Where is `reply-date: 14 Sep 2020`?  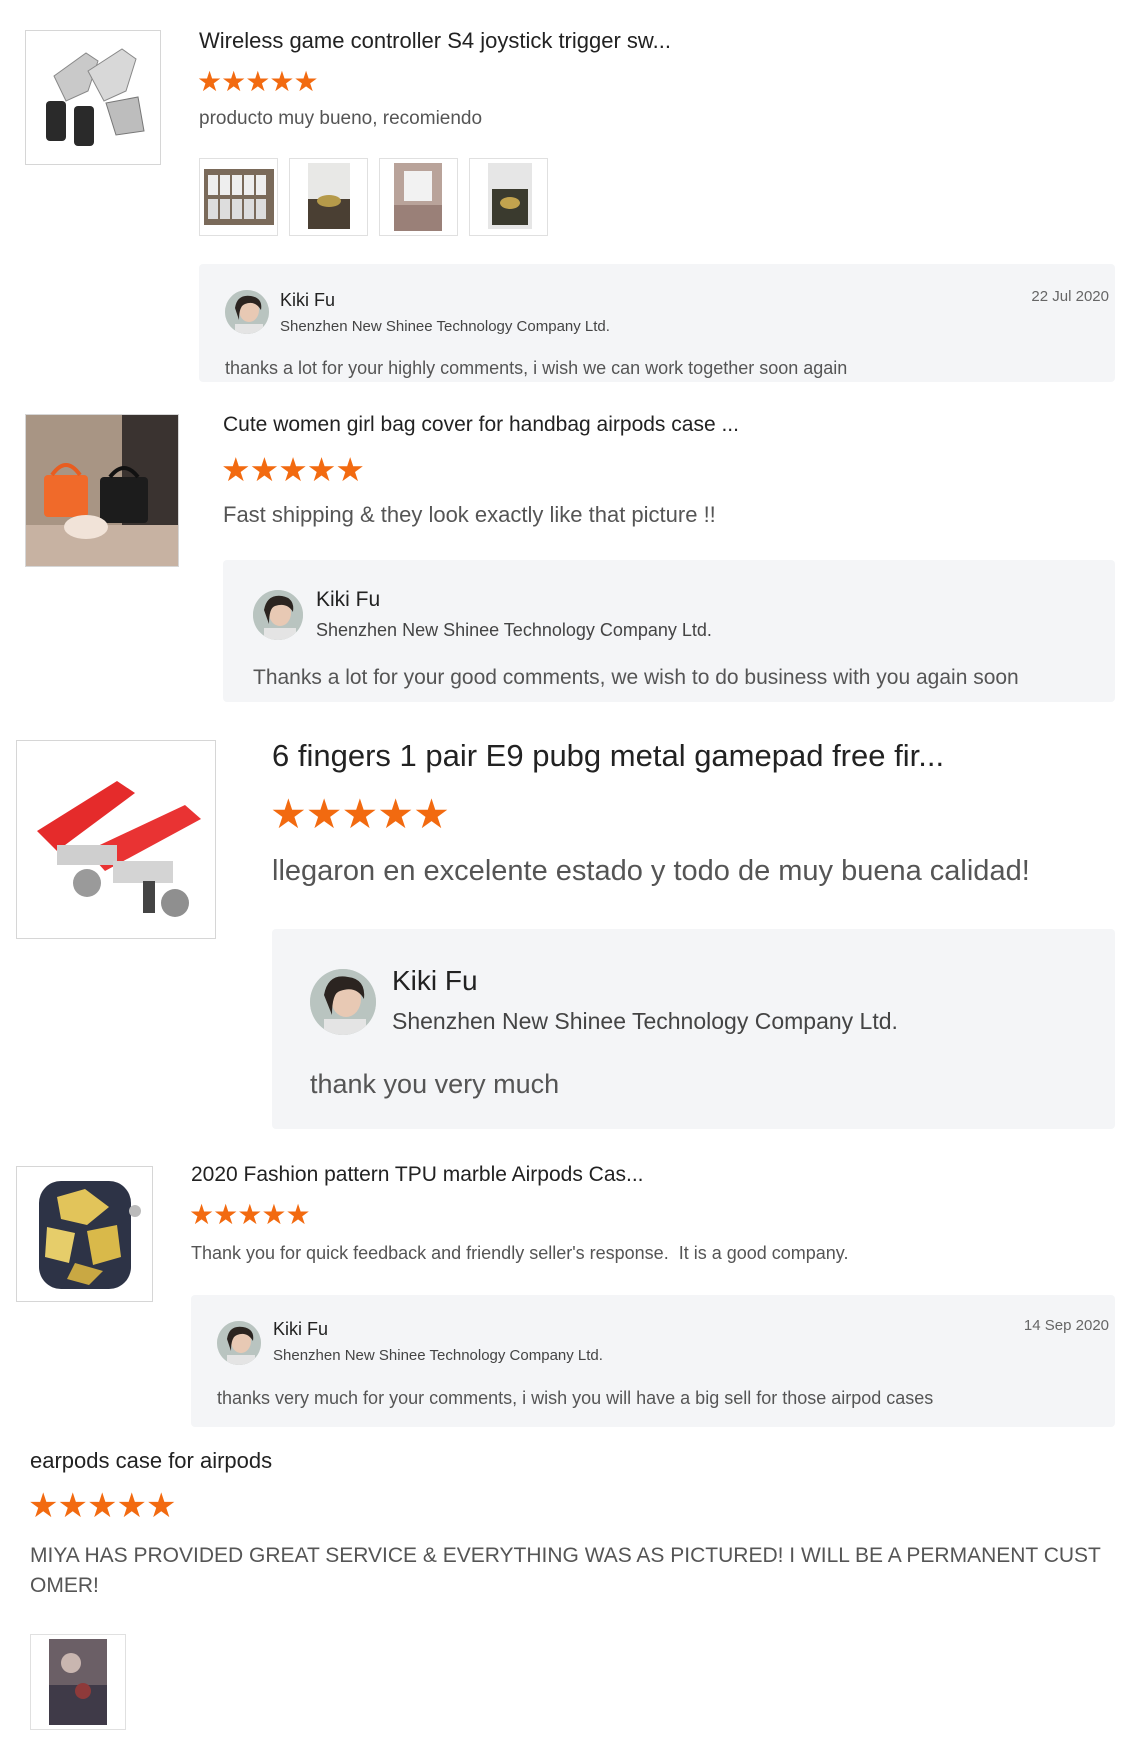
reply-date: 14 Sep 2020 is located at coordinates (1066, 1325).